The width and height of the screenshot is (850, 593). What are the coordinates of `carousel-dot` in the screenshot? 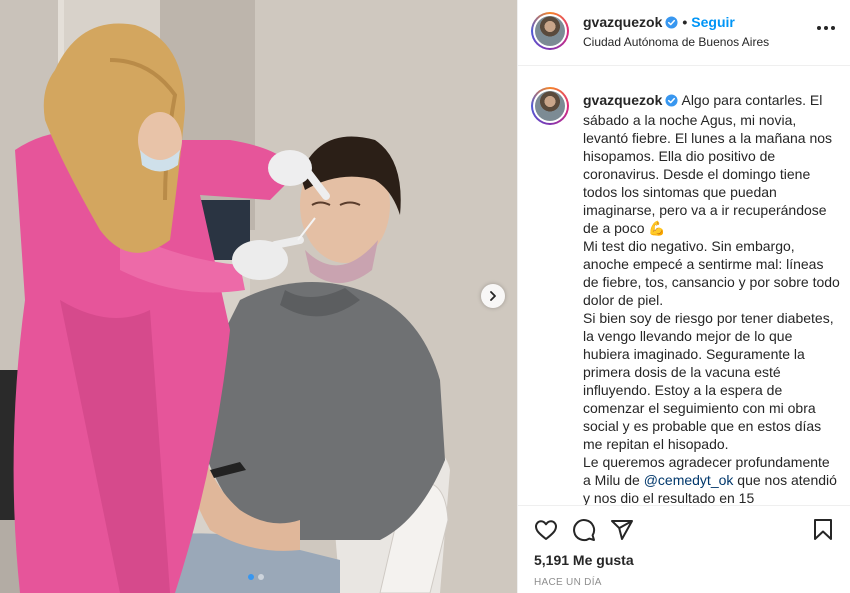 It's located at (261, 577).